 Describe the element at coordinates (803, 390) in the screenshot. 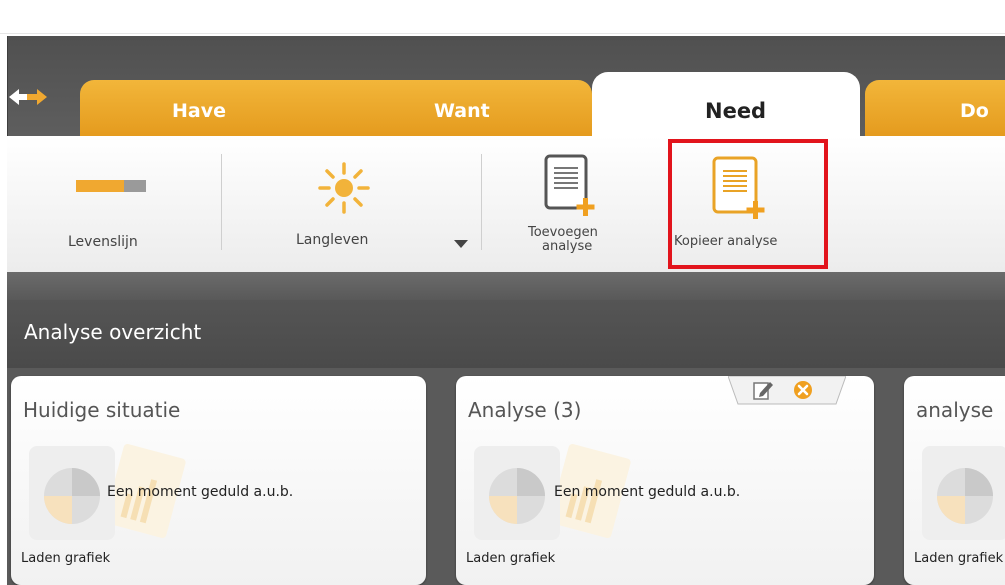

I see `close-icon` at that location.